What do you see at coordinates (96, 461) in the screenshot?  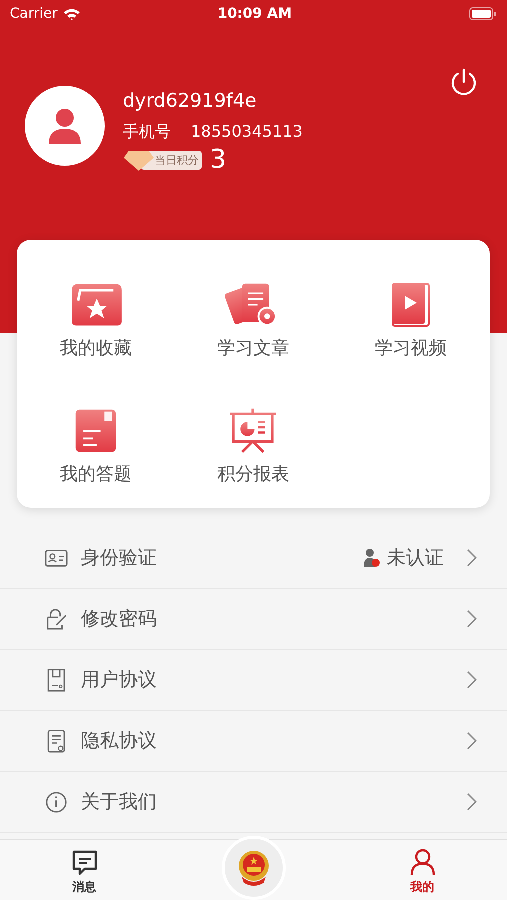 I see `shortcut-item: 我的答题` at bounding box center [96, 461].